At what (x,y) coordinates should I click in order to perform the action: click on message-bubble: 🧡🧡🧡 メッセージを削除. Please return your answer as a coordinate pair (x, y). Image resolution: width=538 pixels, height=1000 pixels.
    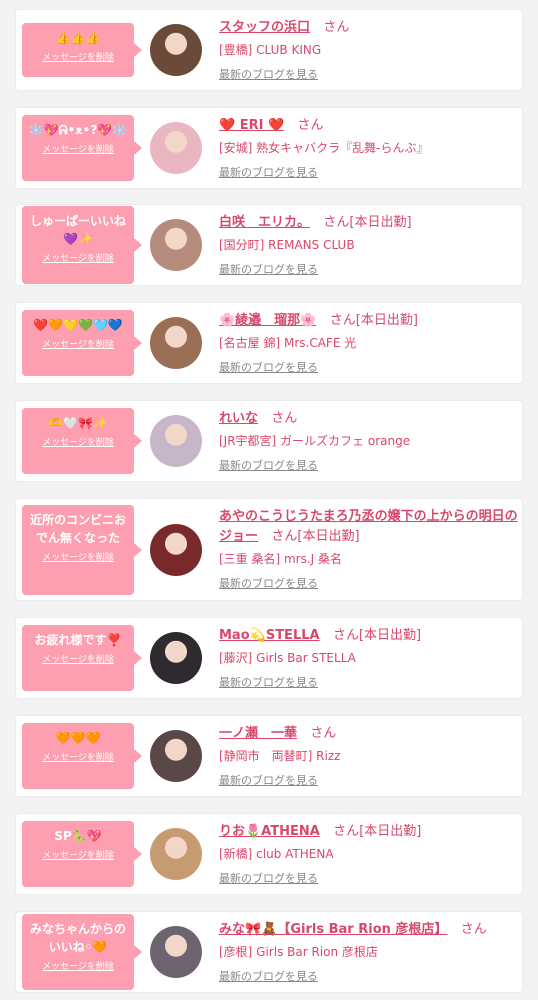
    Looking at the image, I should click on (82, 756).